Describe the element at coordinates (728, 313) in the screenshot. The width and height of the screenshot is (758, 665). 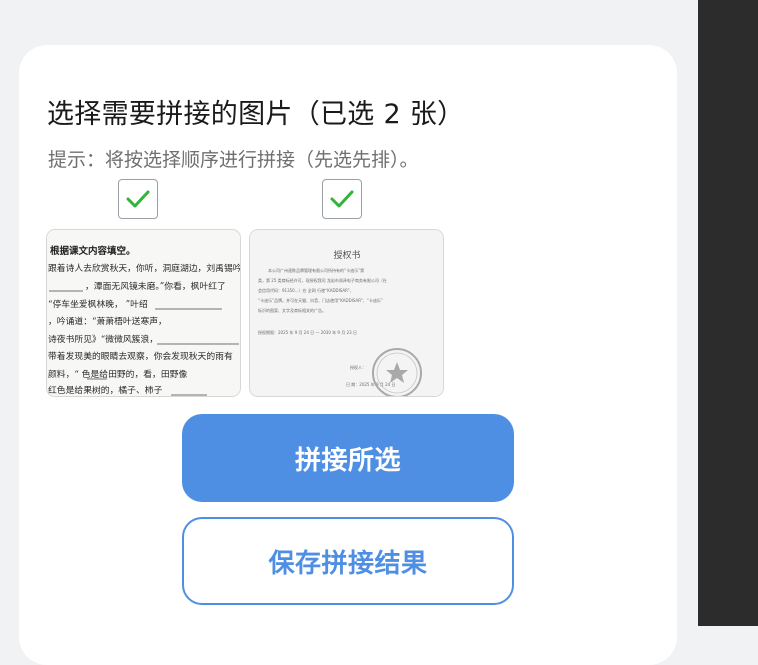
I see `side-panel-strip` at that location.